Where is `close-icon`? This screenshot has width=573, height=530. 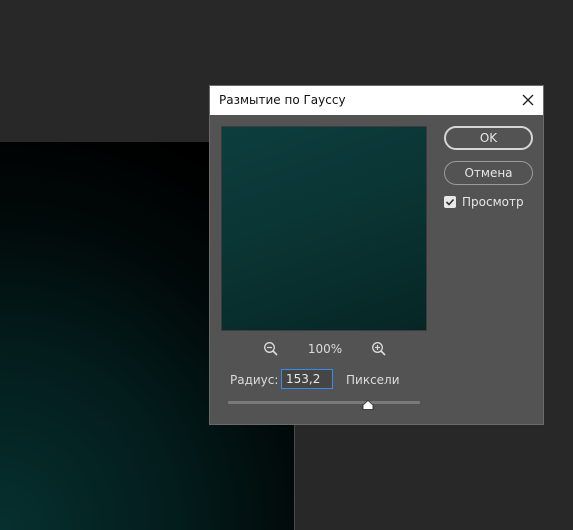 close-icon is located at coordinates (528, 100).